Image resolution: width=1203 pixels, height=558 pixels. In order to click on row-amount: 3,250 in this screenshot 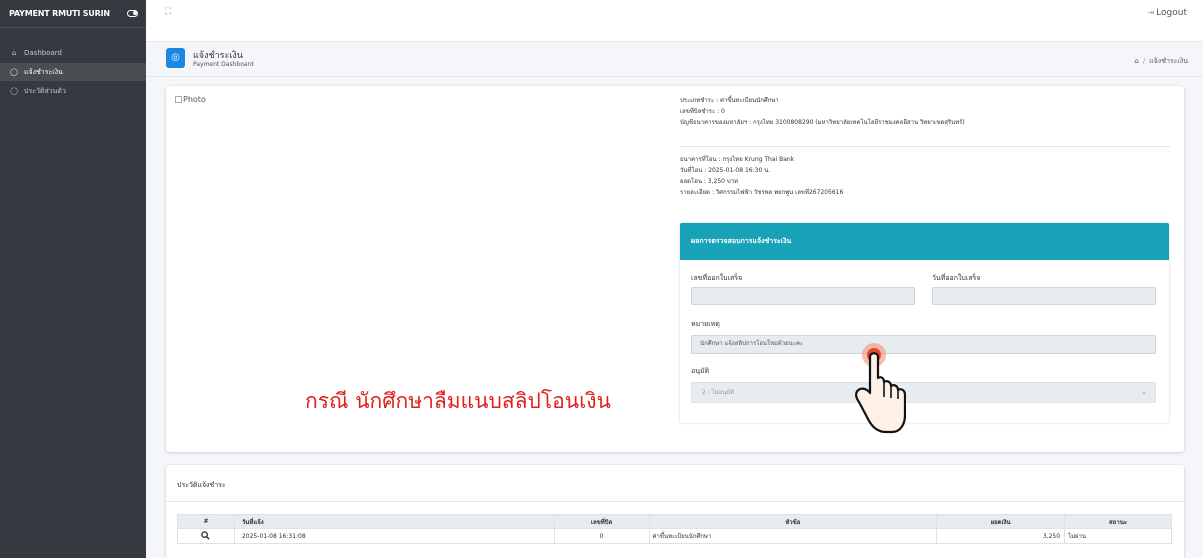, I will do `click(1001, 536)`.